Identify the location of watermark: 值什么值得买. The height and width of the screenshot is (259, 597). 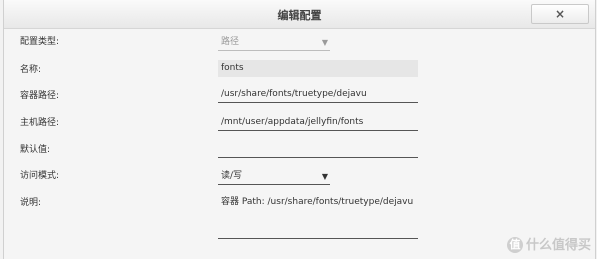
(548, 243).